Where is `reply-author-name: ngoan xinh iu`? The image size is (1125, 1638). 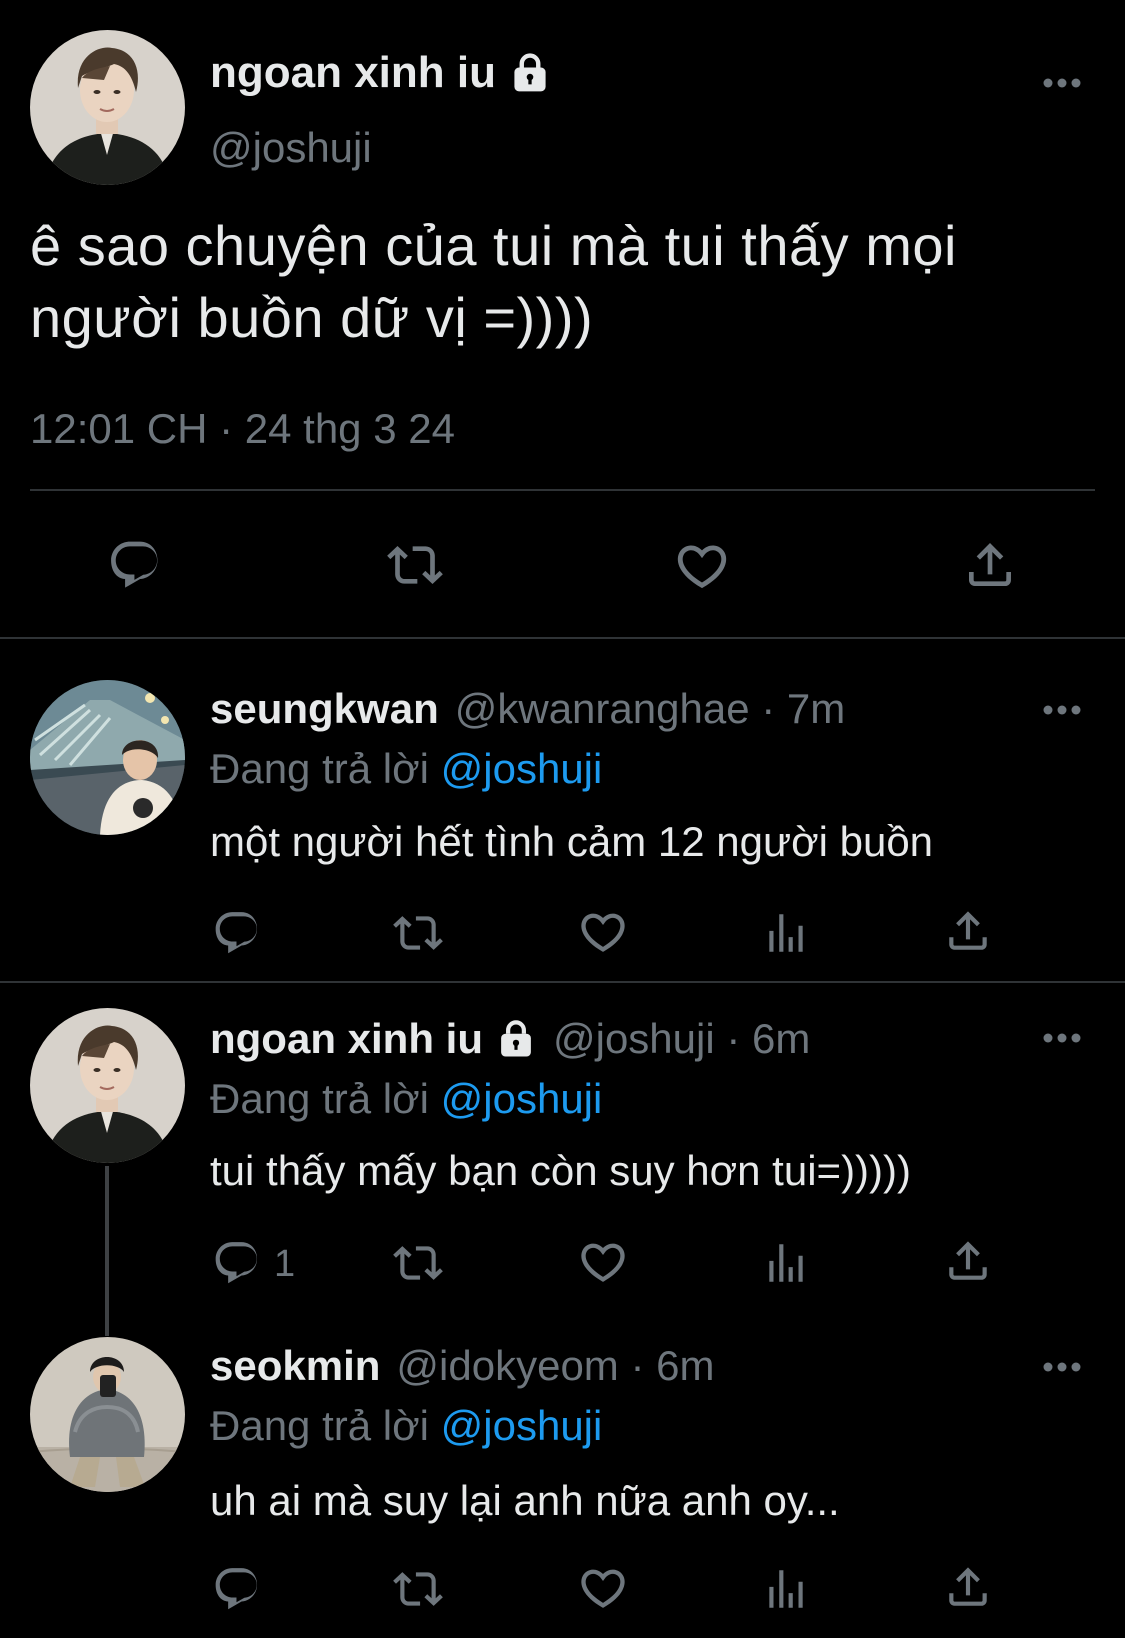 reply-author-name: ngoan xinh iu is located at coordinates (373, 1039).